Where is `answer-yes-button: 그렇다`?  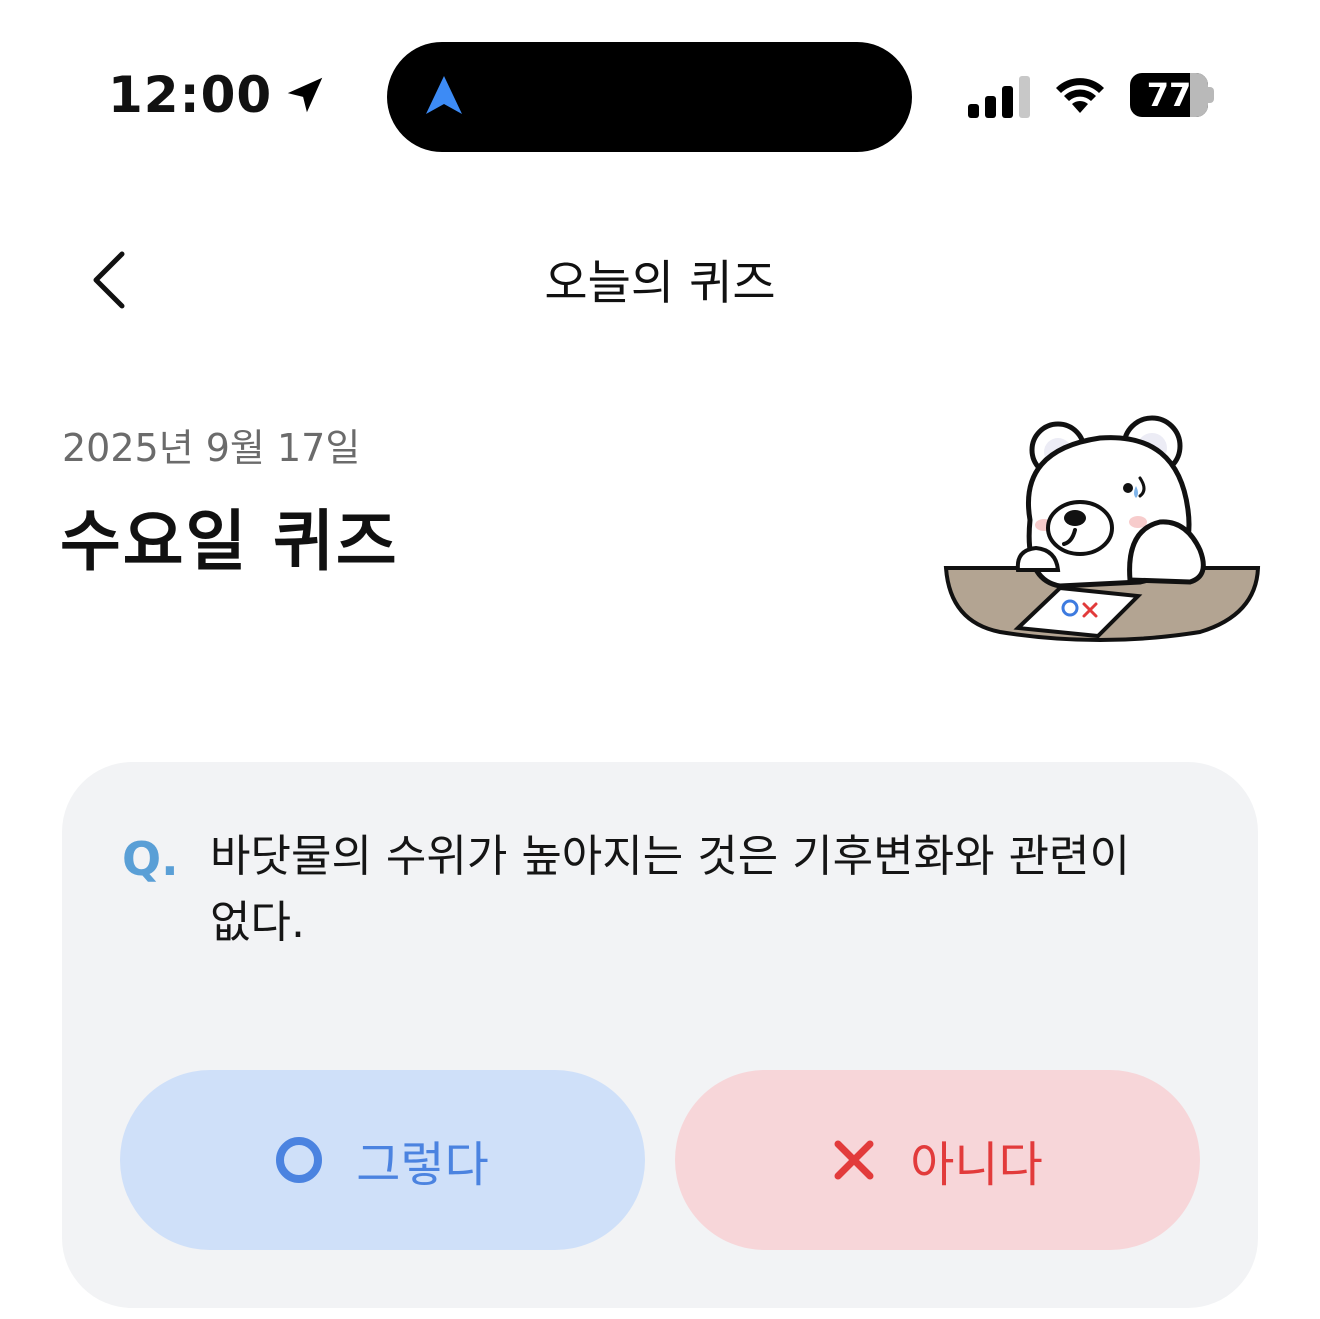 answer-yes-button: 그렇다 is located at coordinates (382, 1160).